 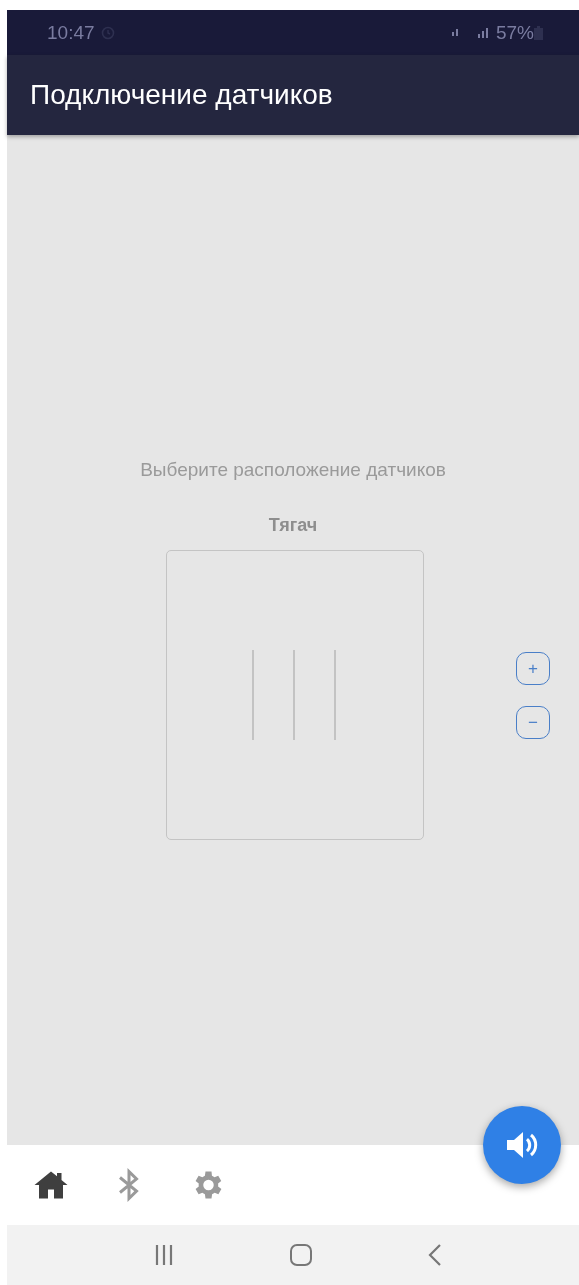 I want to click on sound-button, so click(x=522, y=1145).